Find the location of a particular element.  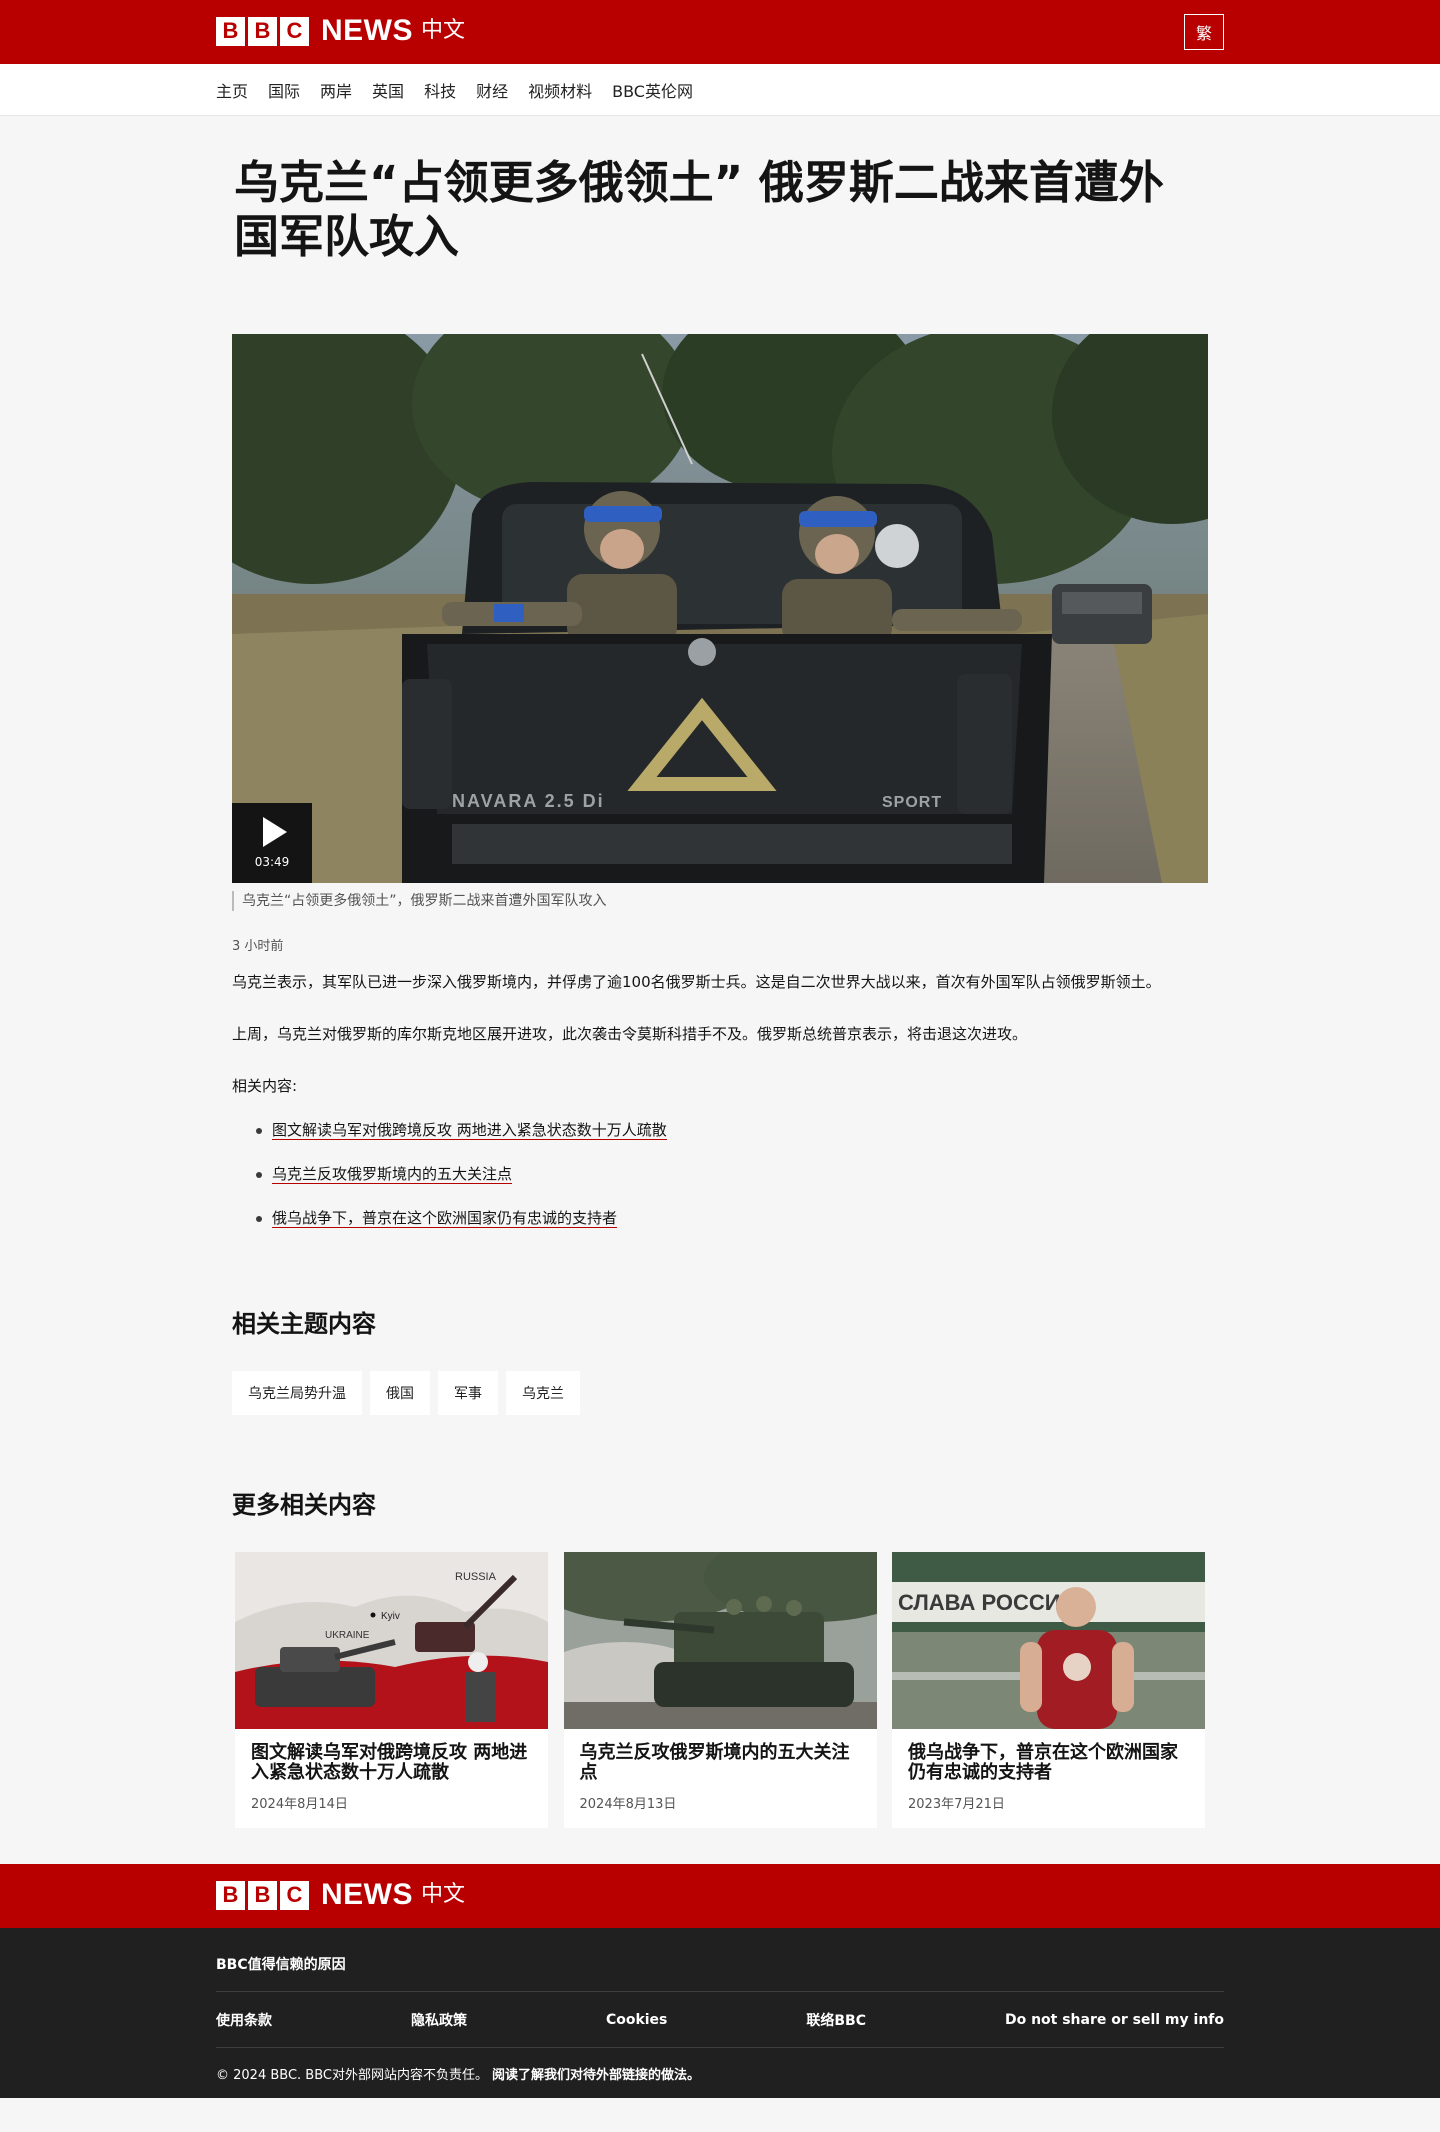

nav-item-tech: 科技 is located at coordinates (440, 90).